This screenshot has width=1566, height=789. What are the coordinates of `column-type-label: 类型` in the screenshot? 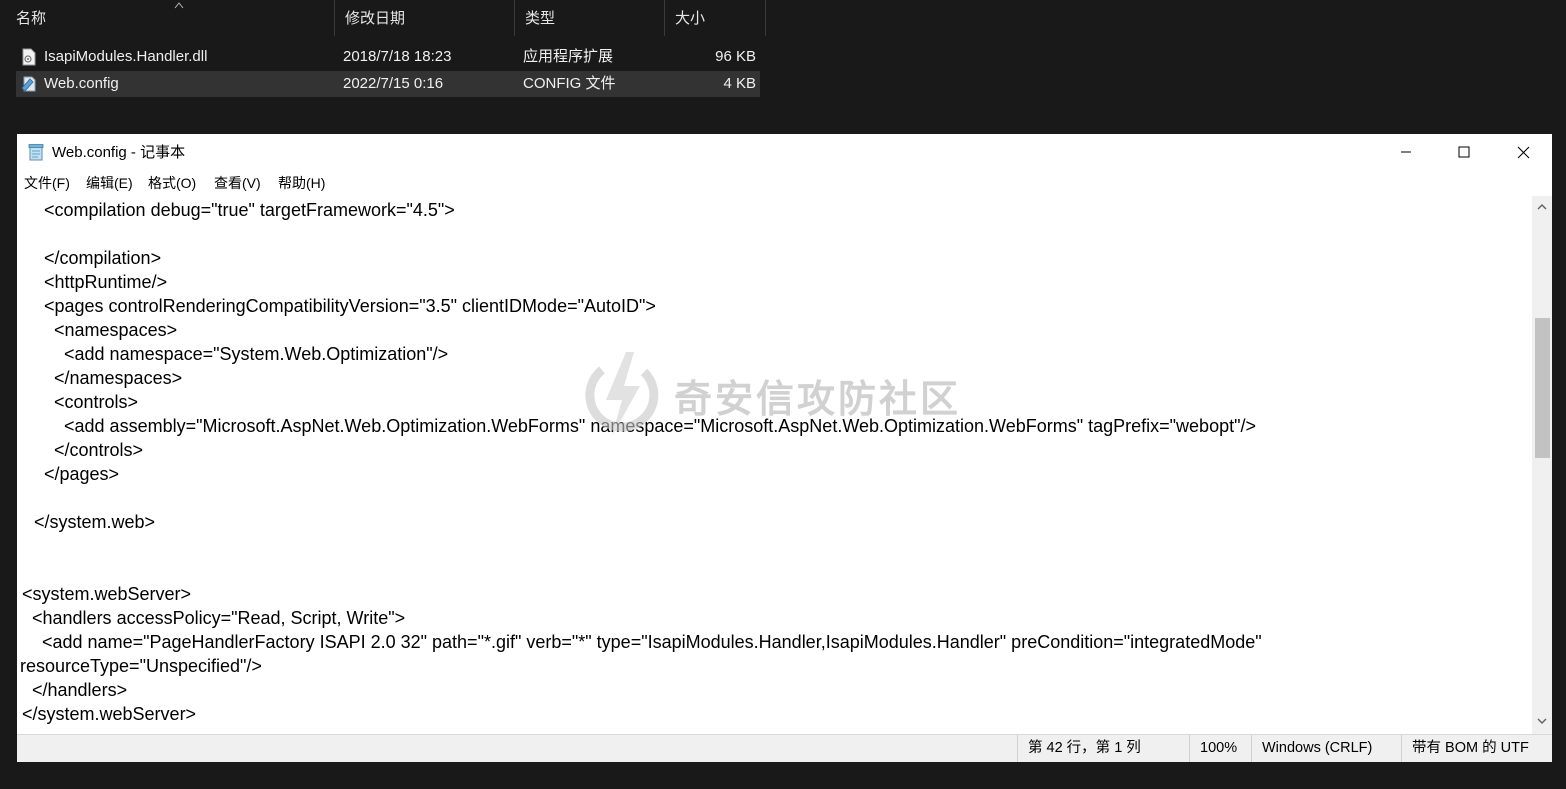 It's located at (540, 18).